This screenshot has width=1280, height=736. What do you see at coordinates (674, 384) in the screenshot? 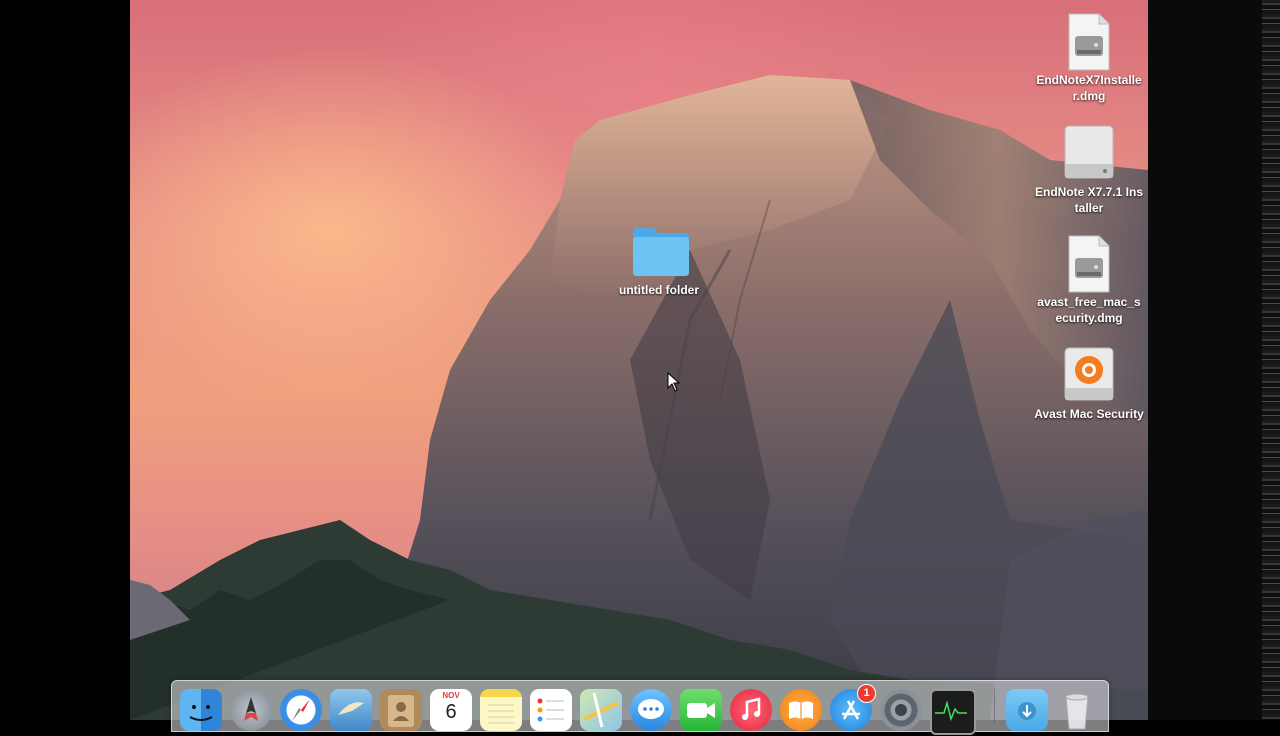
I see `mouse-pointer-icon` at bounding box center [674, 384].